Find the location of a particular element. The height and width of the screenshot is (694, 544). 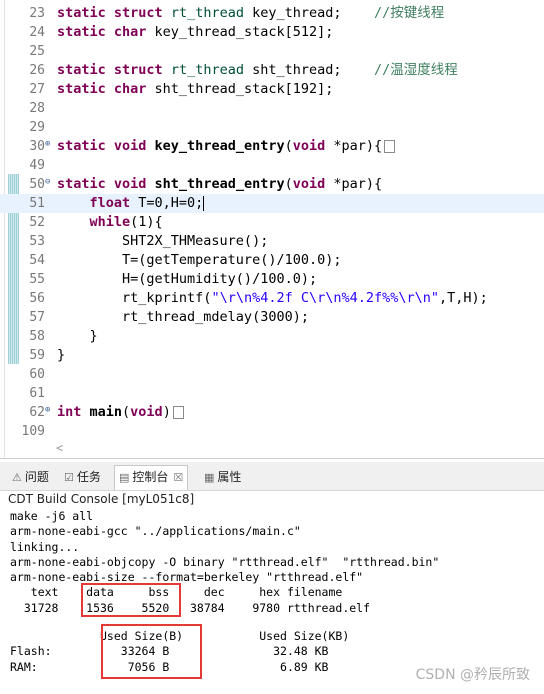

collapse-fold-icon: ⊖ is located at coordinates (47, 182).